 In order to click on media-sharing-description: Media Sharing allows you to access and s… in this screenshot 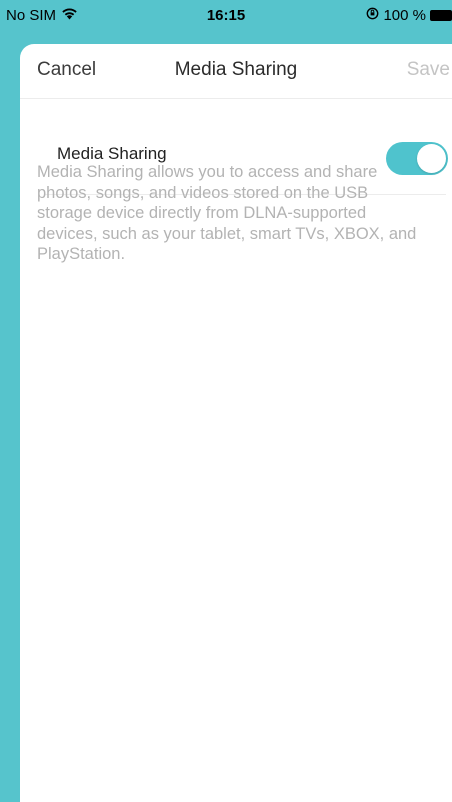, I will do `click(227, 213)`.